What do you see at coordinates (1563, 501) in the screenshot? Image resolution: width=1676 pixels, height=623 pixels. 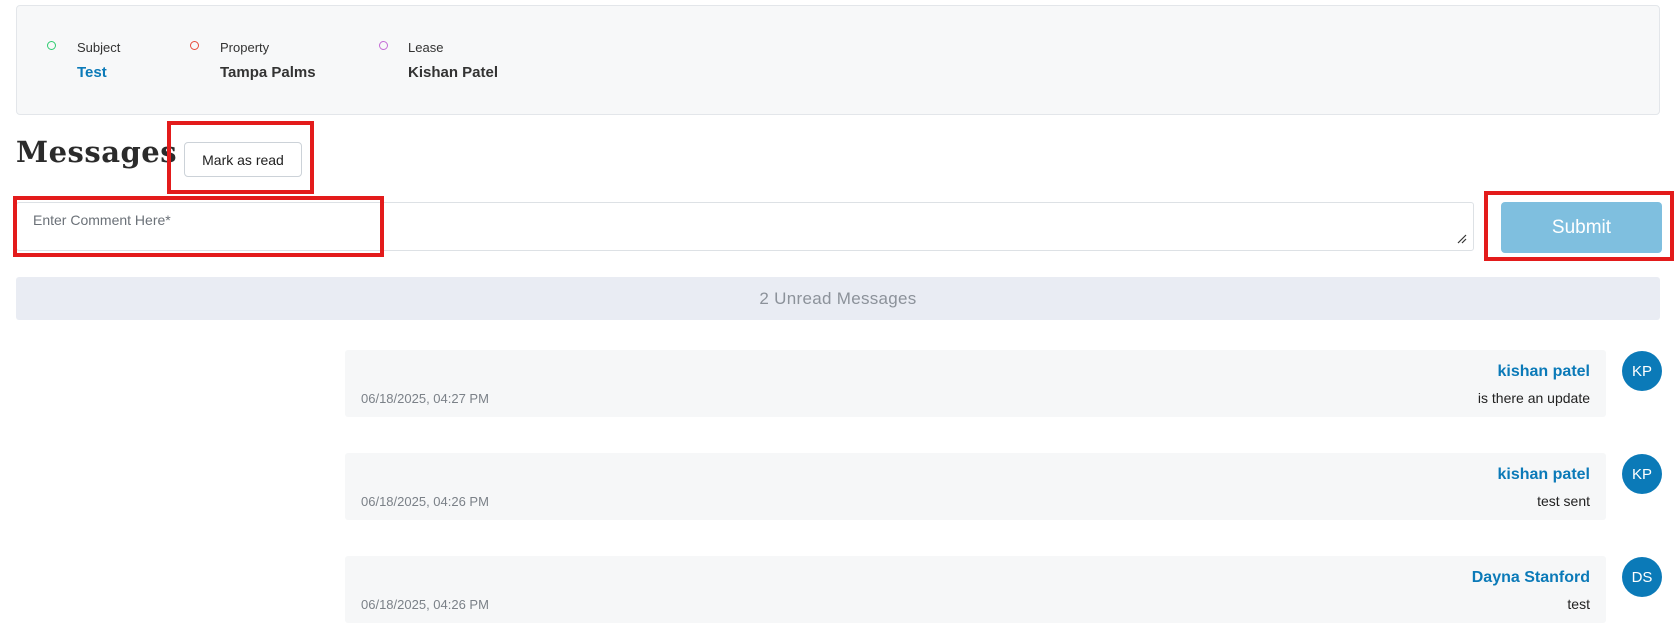 I see `message-text: test sent` at bounding box center [1563, 501].